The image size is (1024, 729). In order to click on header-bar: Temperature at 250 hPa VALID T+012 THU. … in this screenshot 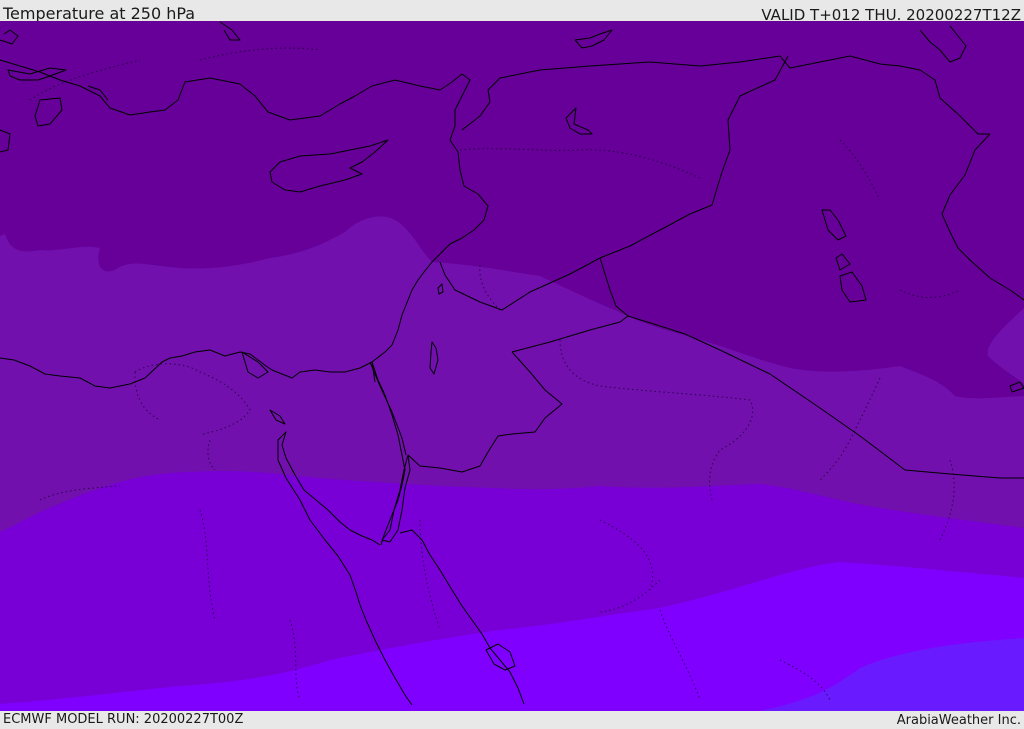, I will do `click(512, 12)`.